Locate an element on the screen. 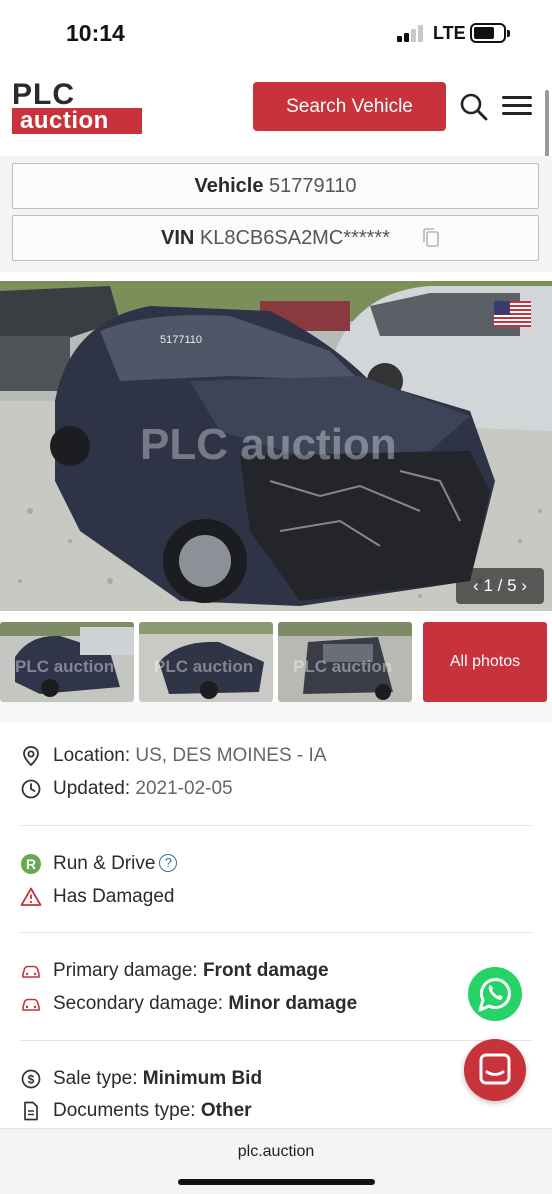  home-indicator is located at coordinates (276, 1182).